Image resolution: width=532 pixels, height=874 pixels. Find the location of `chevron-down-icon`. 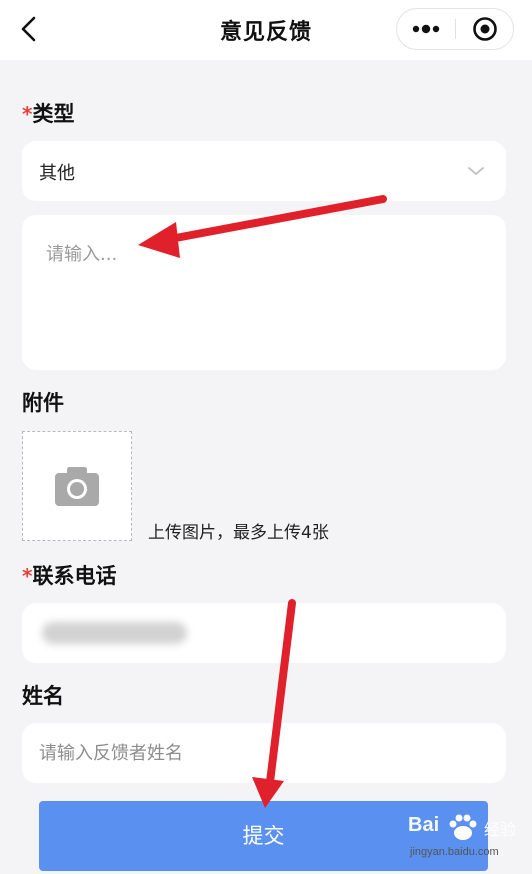

chevron-down-icon is located at coordinates (476, 171).